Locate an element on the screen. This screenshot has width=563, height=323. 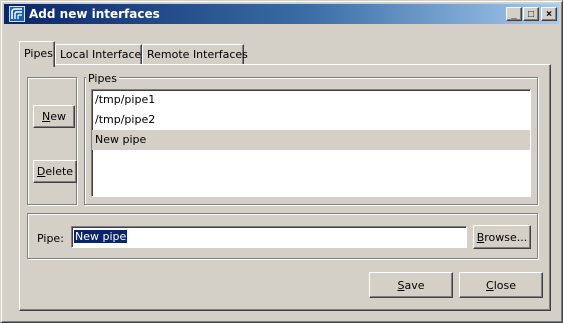
title-bar: Add new interfaces _ □ × is located at coordinates (281, 14).